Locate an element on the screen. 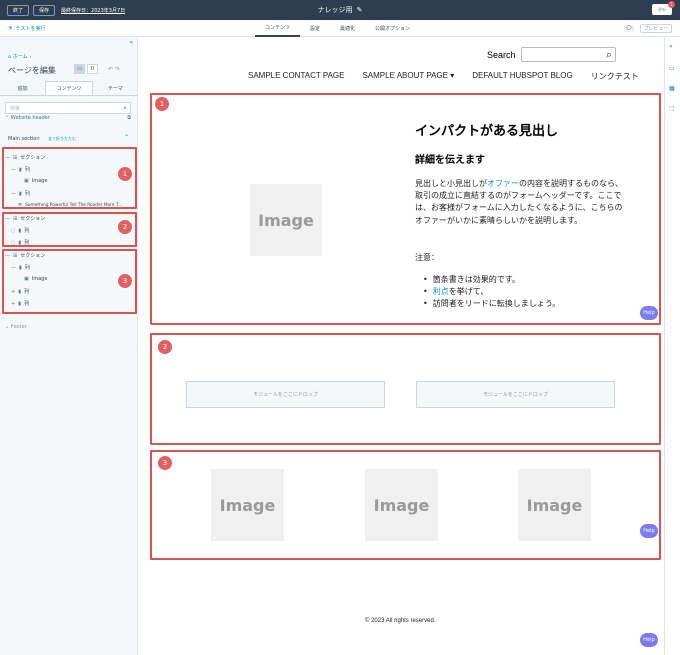  tab-optimize: 最適化 is located at coordinates (347, 28).